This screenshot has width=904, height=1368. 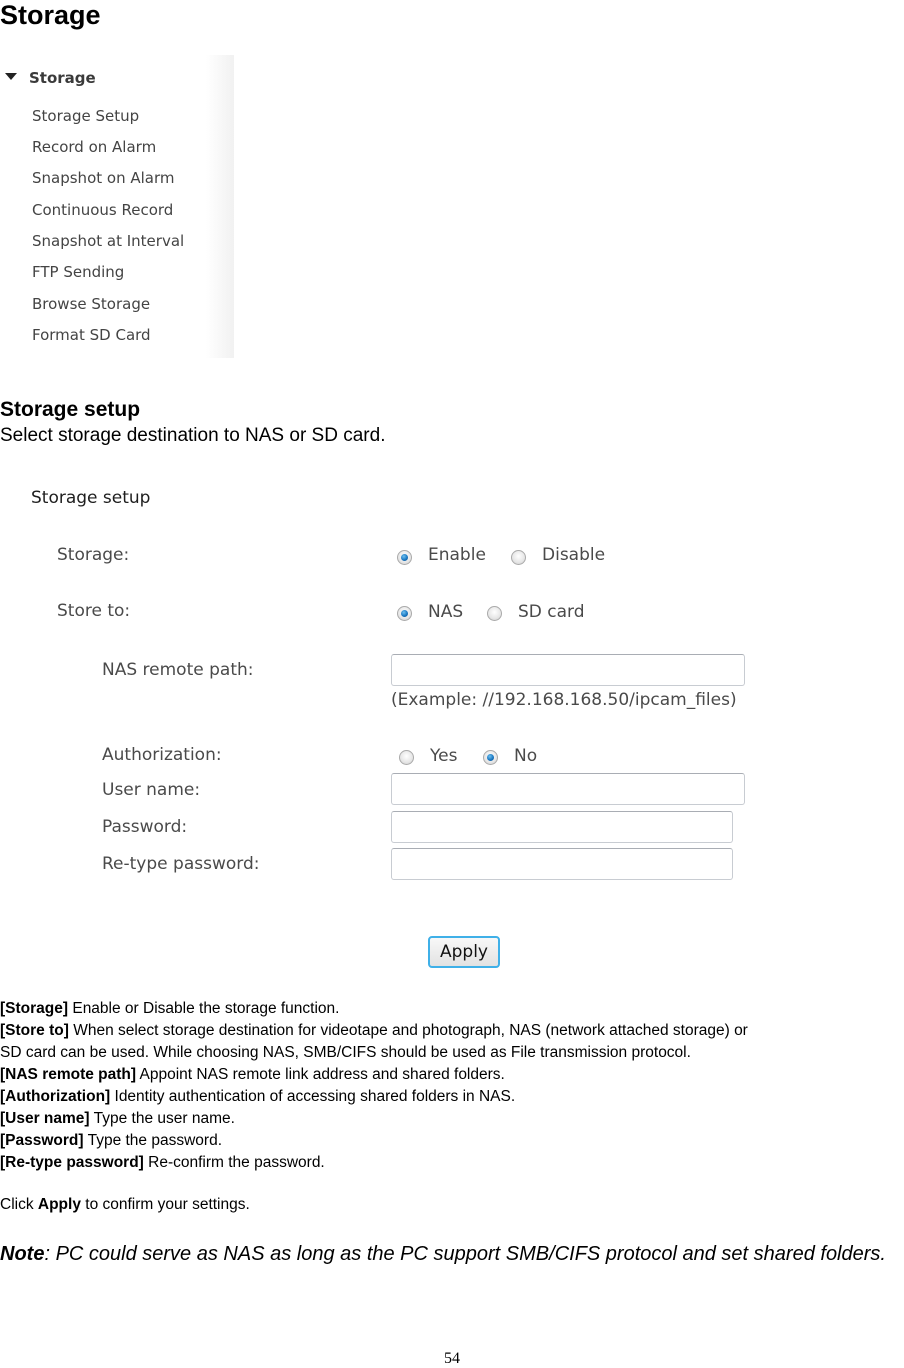 I want to click on collapse-triangle-icon, so click(x=11, y=76).